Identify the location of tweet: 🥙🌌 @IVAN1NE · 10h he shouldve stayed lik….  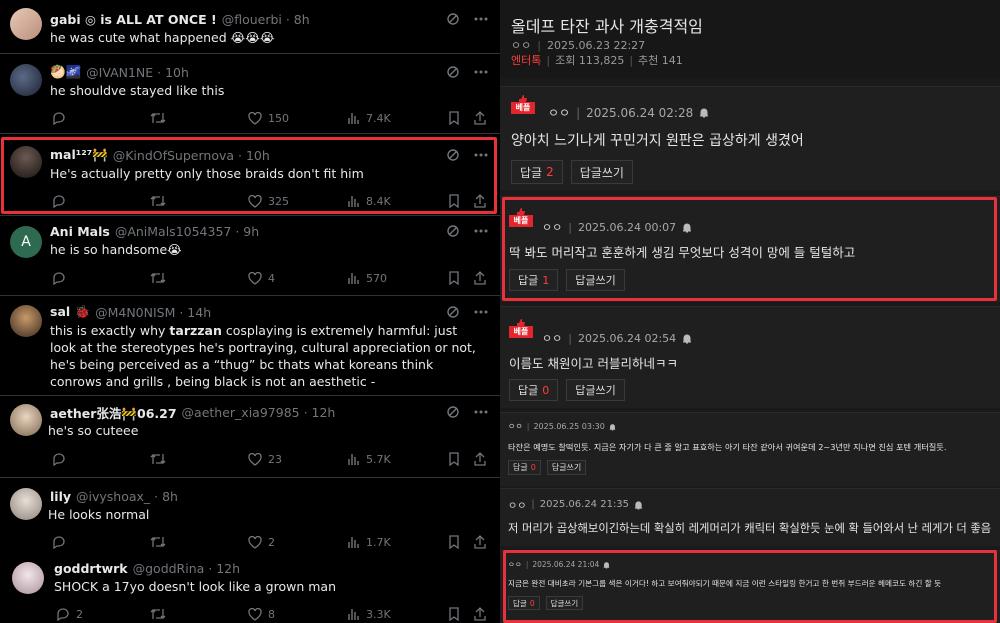
(250, 94).